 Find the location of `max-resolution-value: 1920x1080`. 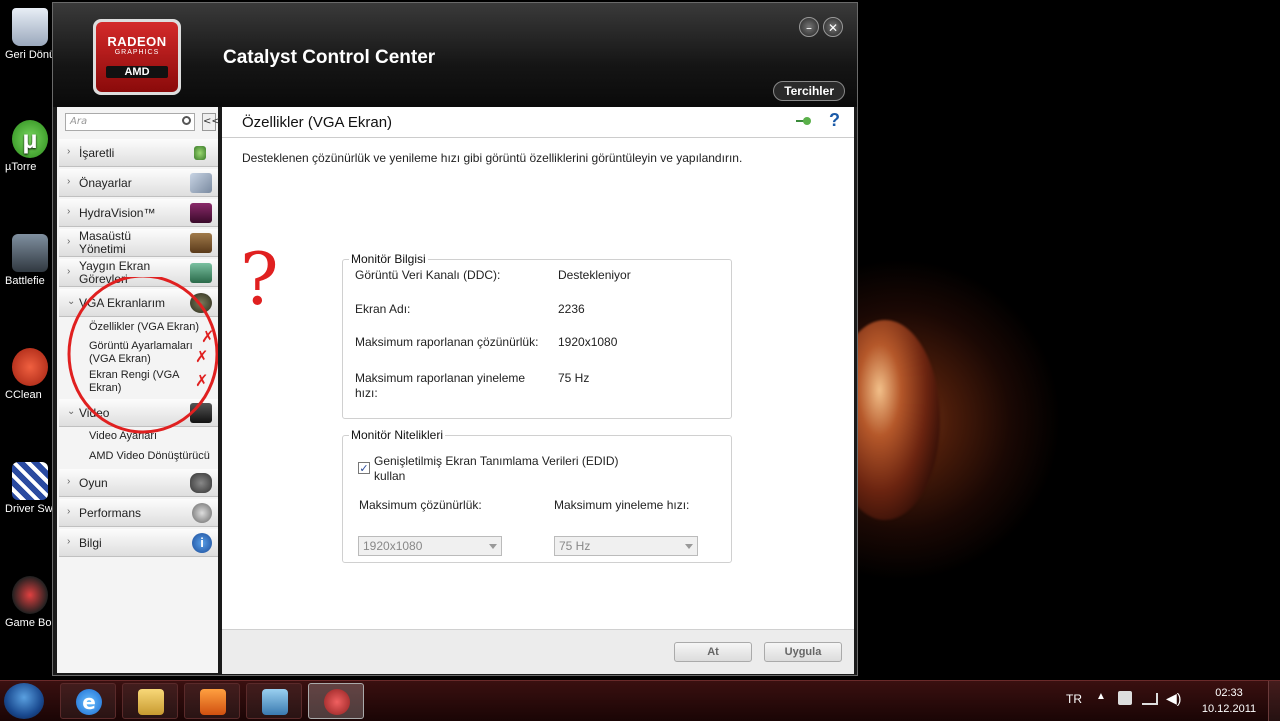

max-resolution-value: 1920x1080 is located at coordinates (588, 342).